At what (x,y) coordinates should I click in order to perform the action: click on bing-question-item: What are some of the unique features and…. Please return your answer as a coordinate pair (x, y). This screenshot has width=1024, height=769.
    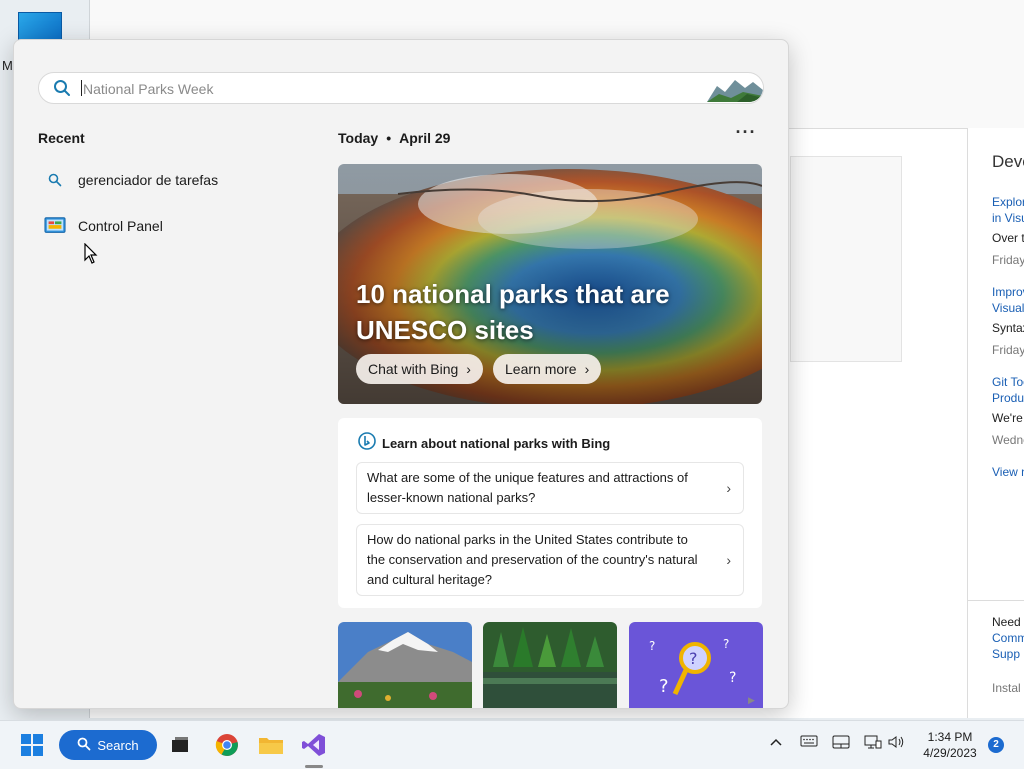
    Looking at the image, I should click on (550, 488).